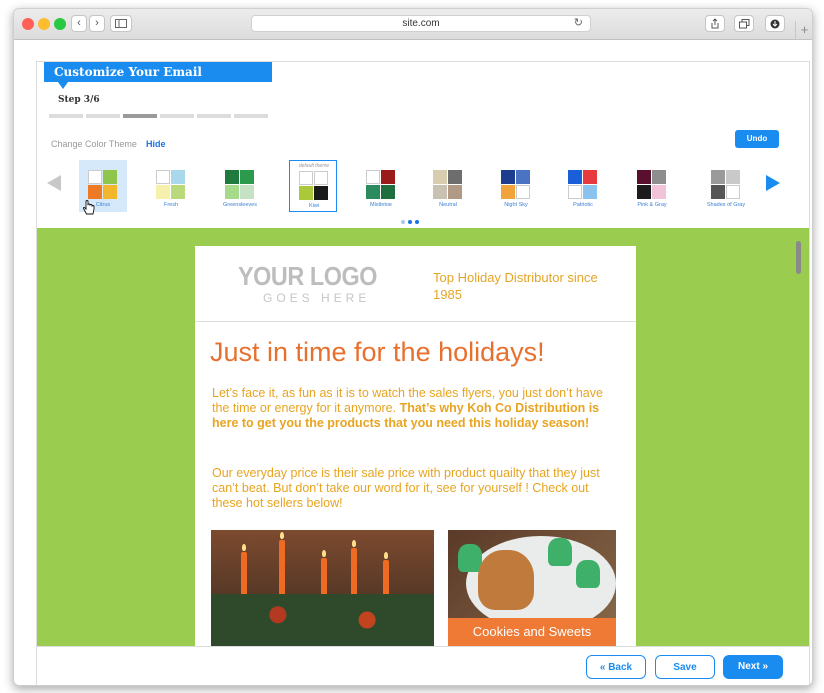 This screenshot has height=693, width=824. Describe the element at coordinates (54, 183) in the screenshot. I see `arrow-left-icon` at that location.